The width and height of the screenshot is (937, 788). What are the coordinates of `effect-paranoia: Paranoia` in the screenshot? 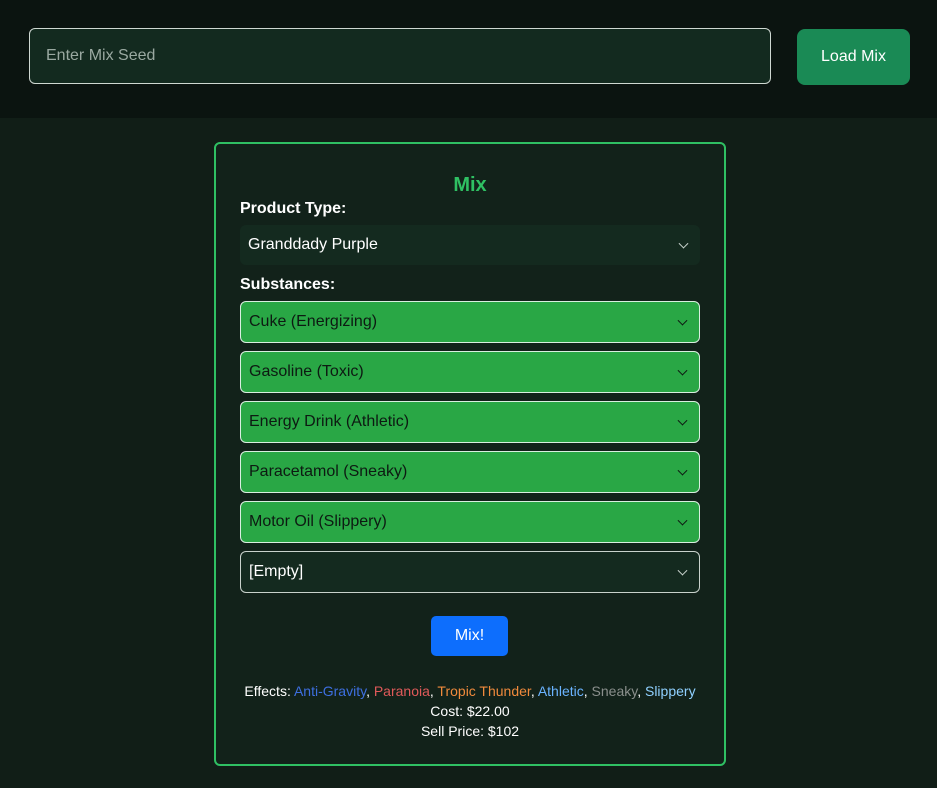 It's located at (401, 691).